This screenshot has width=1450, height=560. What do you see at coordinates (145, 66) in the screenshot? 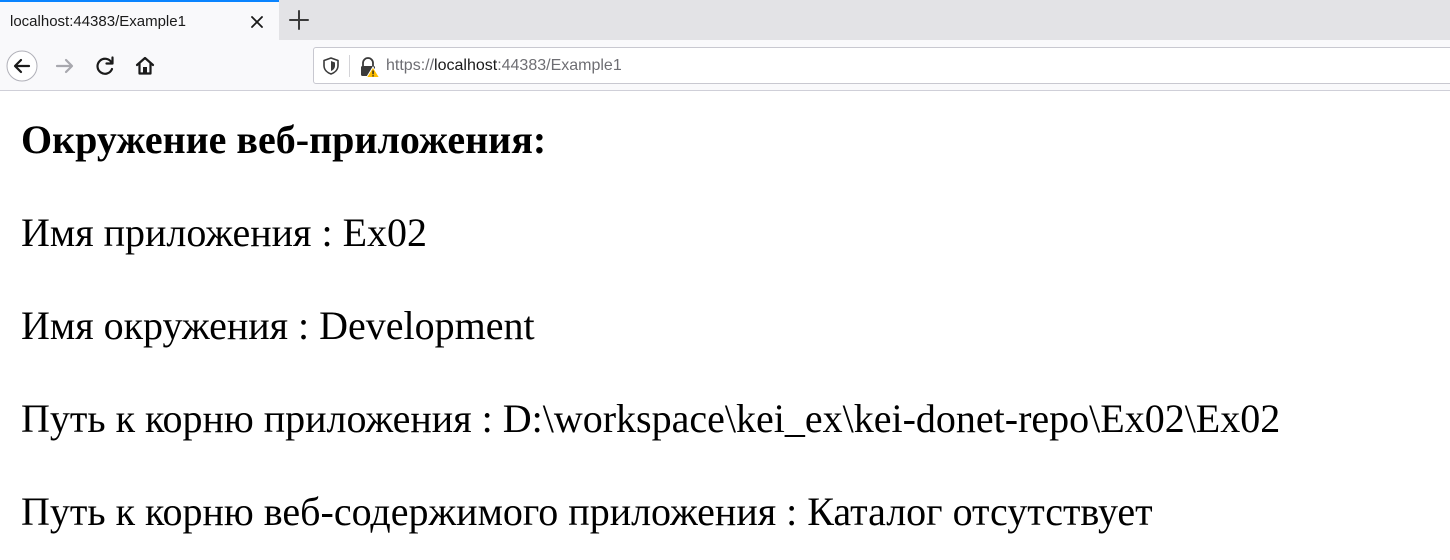
I see `home-icon` at bounding box center [145, 66].